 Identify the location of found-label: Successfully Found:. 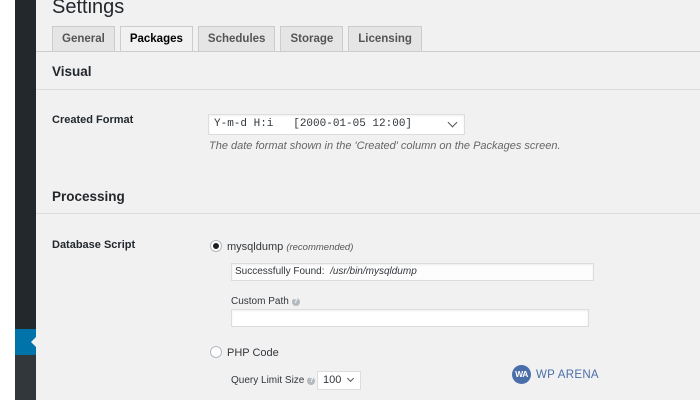
(280, 271).